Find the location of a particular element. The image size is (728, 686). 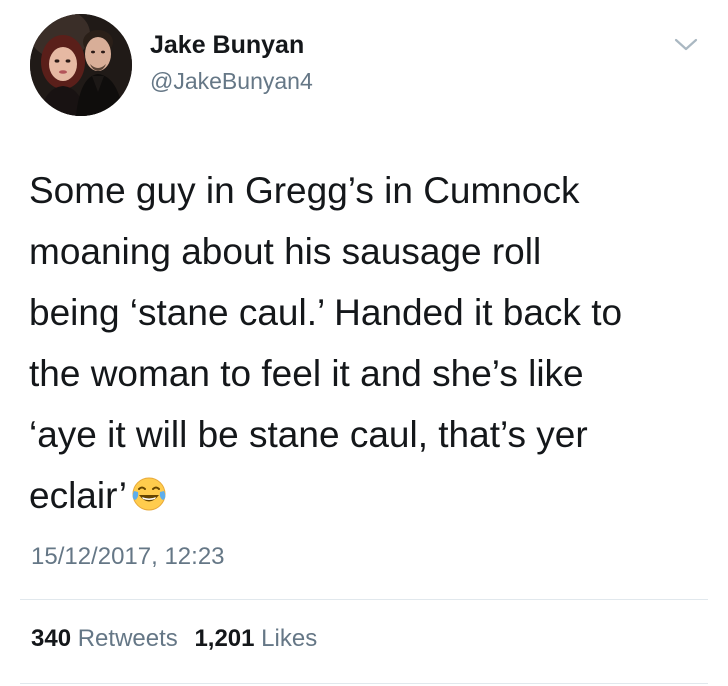

avatar-photo is located at coordinates (81, 65).